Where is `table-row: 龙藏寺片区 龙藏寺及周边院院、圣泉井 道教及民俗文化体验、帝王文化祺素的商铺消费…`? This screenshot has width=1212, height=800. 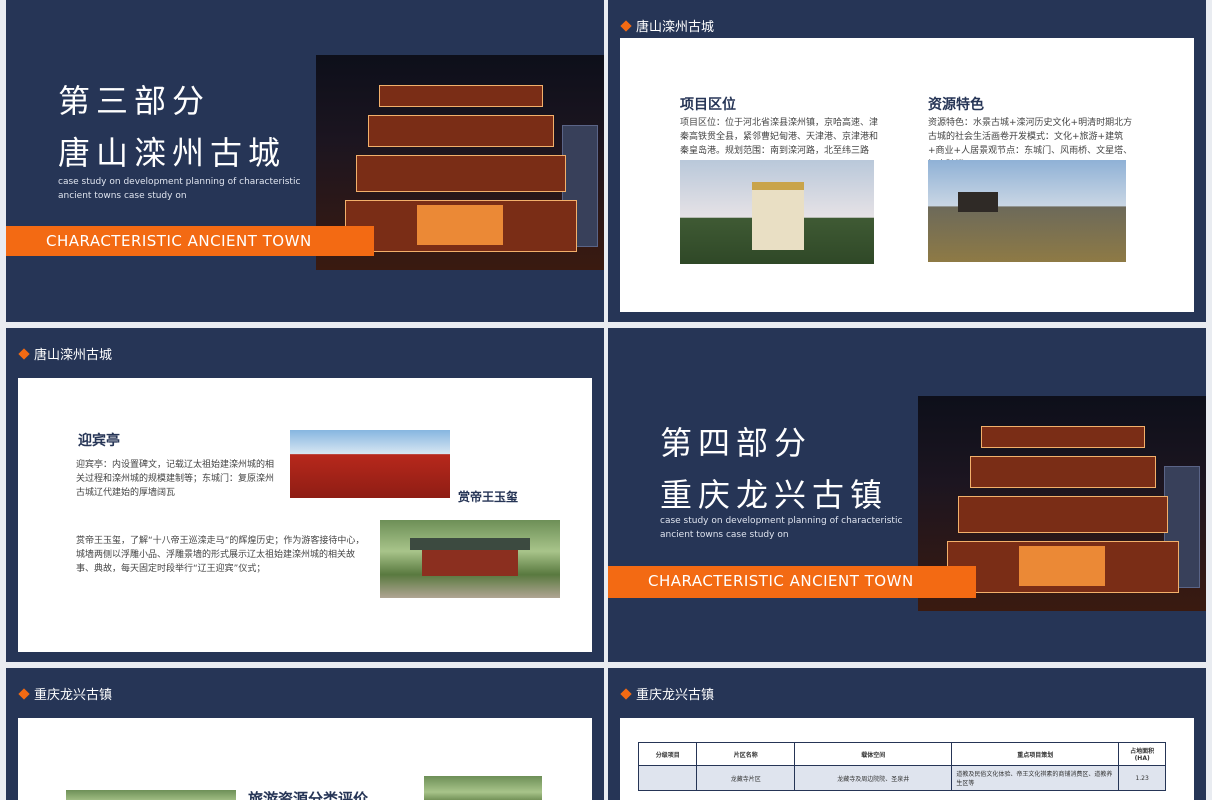
table-row: 龙藏寺片区 龙藏寺及周边院院、圣泉井 道教及民俗文化体验、帝王文化祺素的商铺消费… is located at coordinates (901, 778).